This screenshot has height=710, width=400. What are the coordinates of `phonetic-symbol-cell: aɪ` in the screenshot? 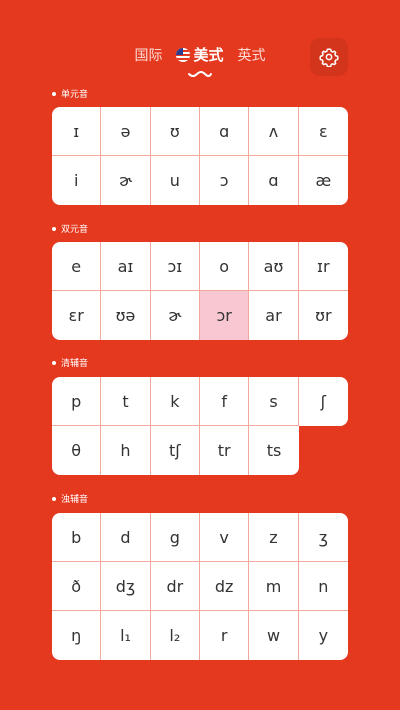 It's located at (126, 266).